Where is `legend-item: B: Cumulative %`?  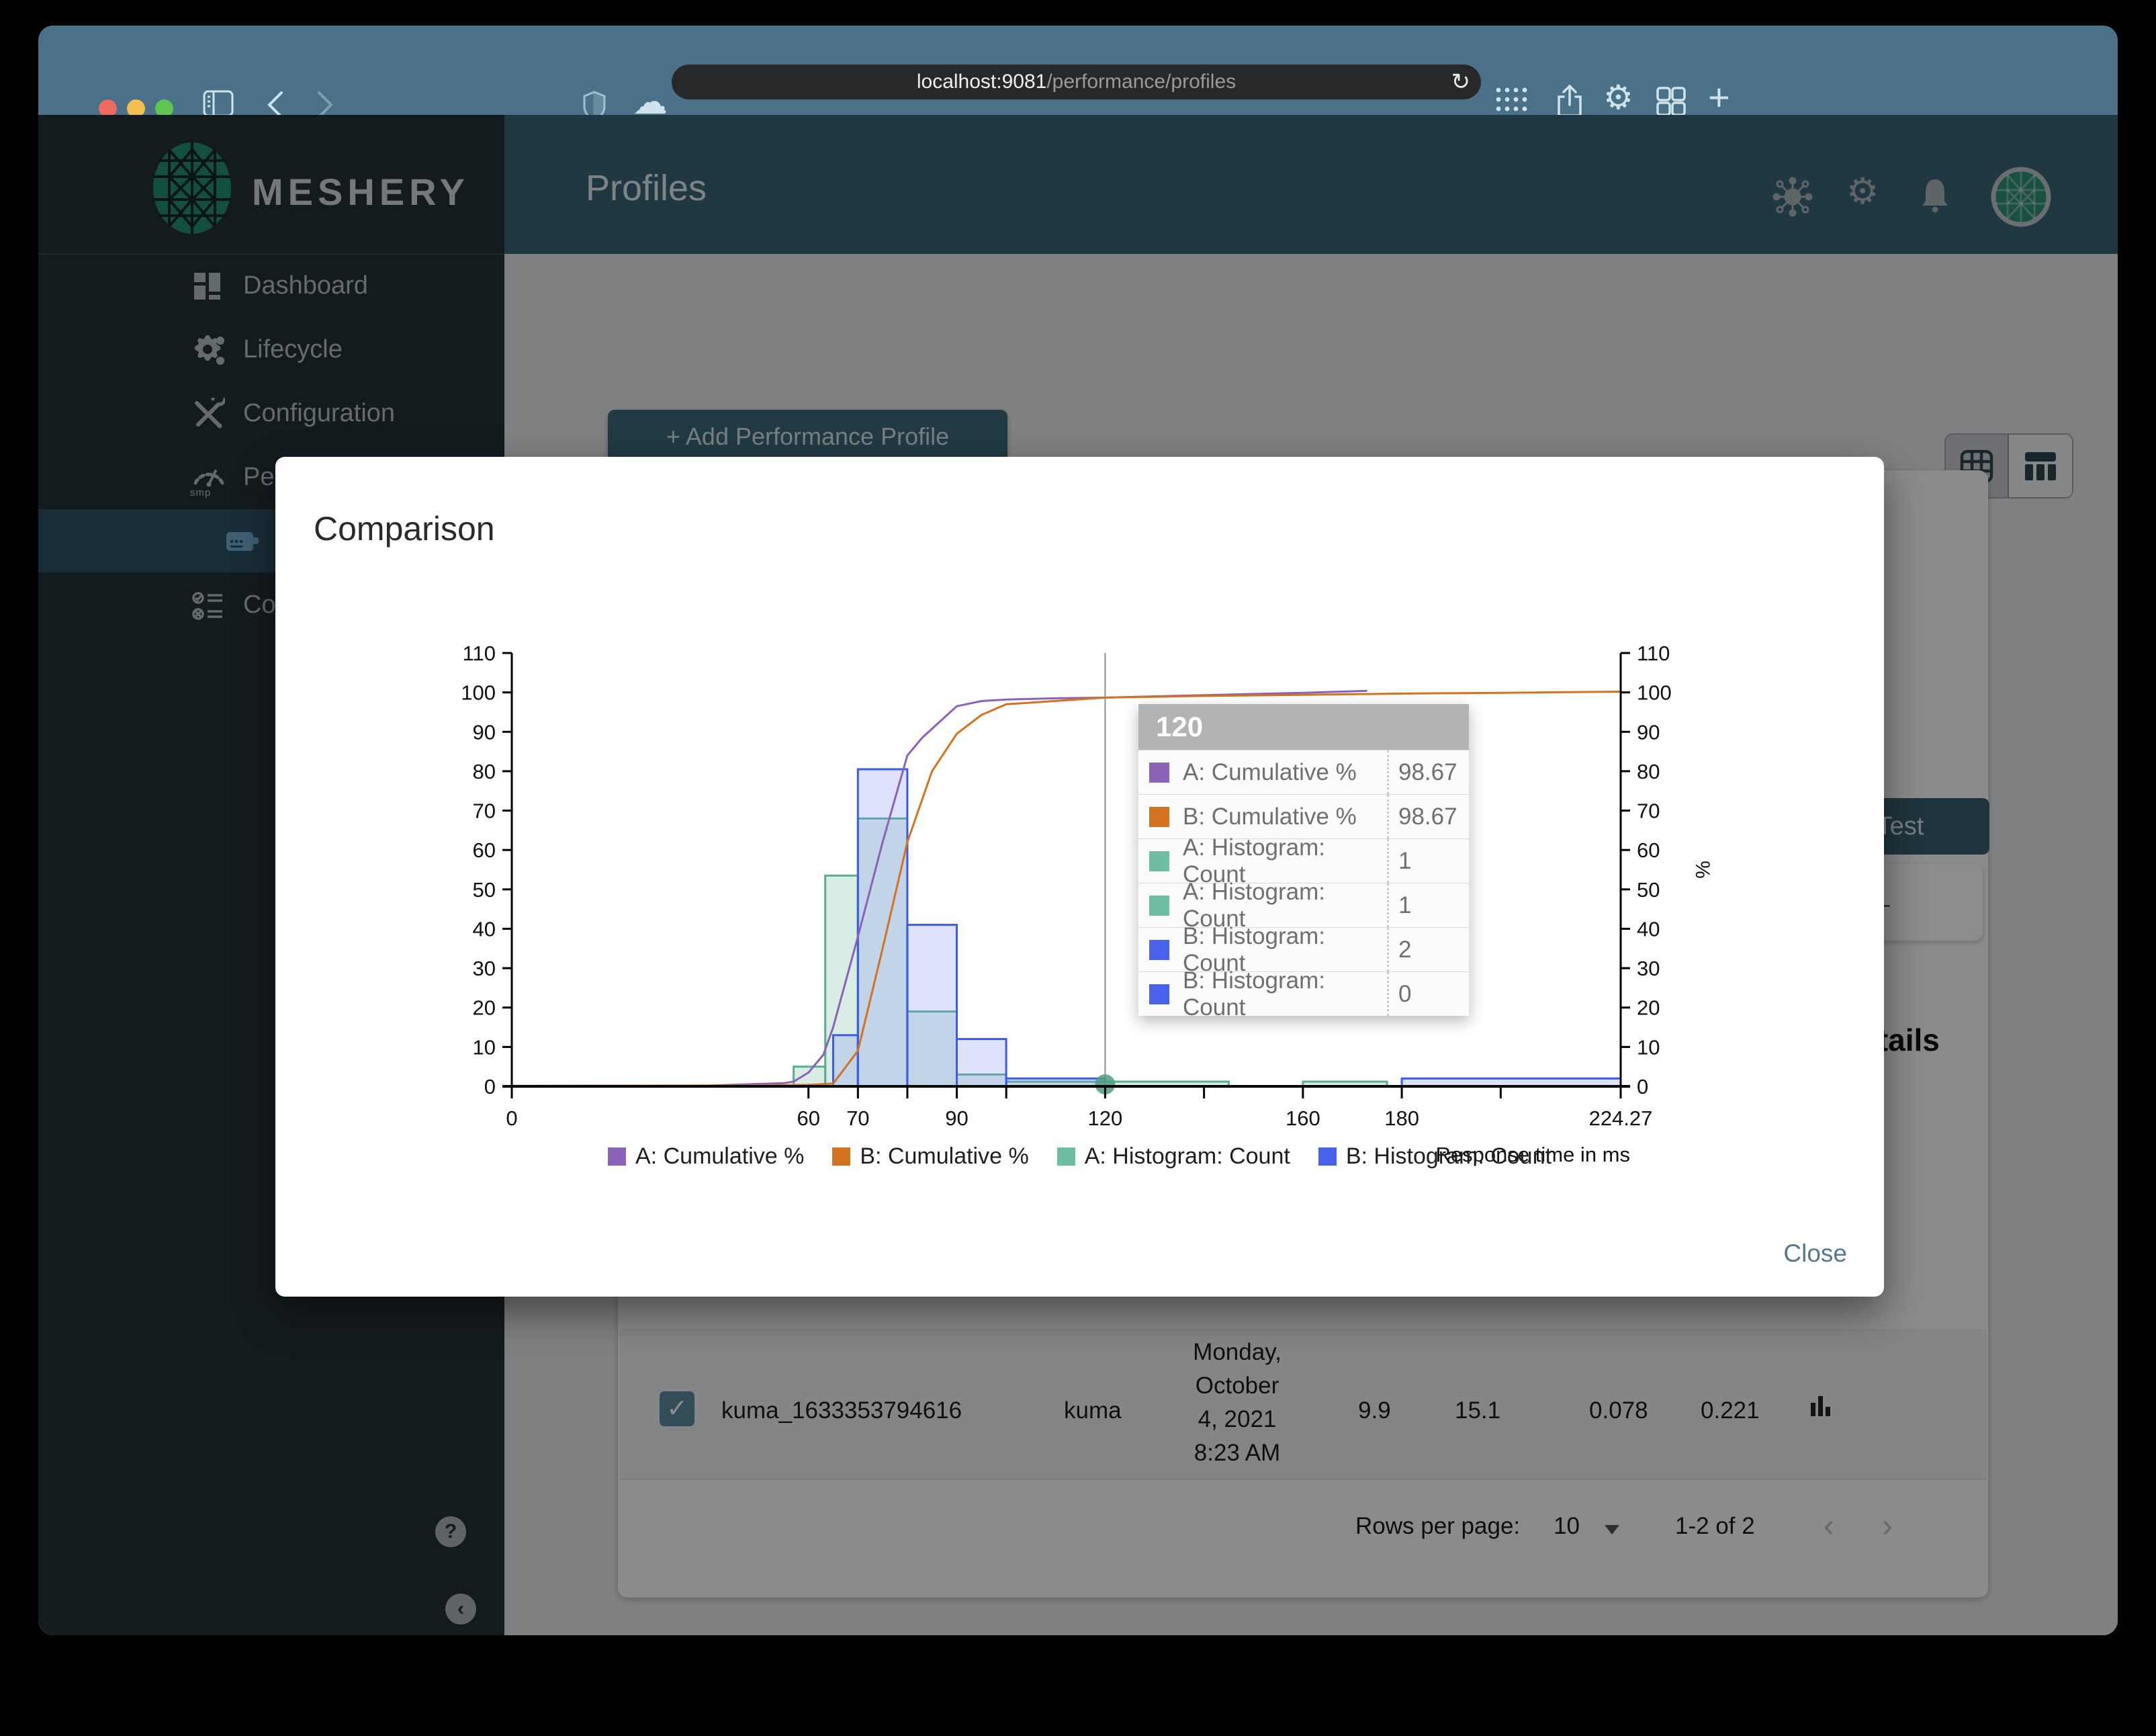
legend-item: B: Cumulative % is located at coordinates (930, 1157).